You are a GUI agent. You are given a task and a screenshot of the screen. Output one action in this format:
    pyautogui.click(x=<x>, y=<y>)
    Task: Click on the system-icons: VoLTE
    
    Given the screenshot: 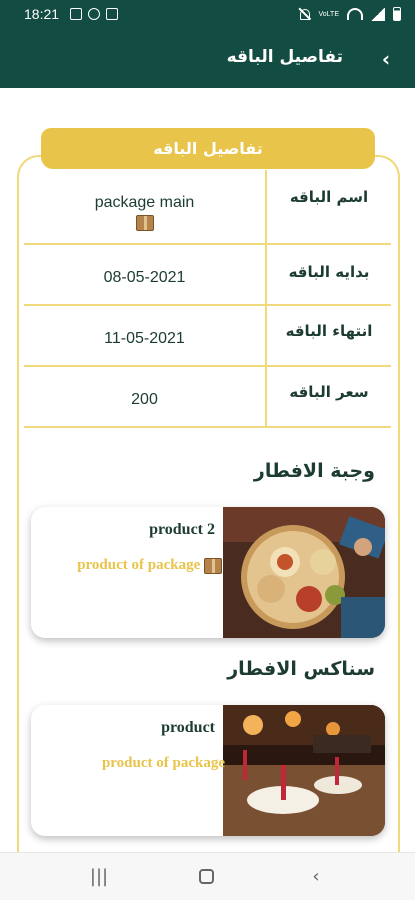 What is the action you would take?
    pyautogui.click(x=349, y=14)
    